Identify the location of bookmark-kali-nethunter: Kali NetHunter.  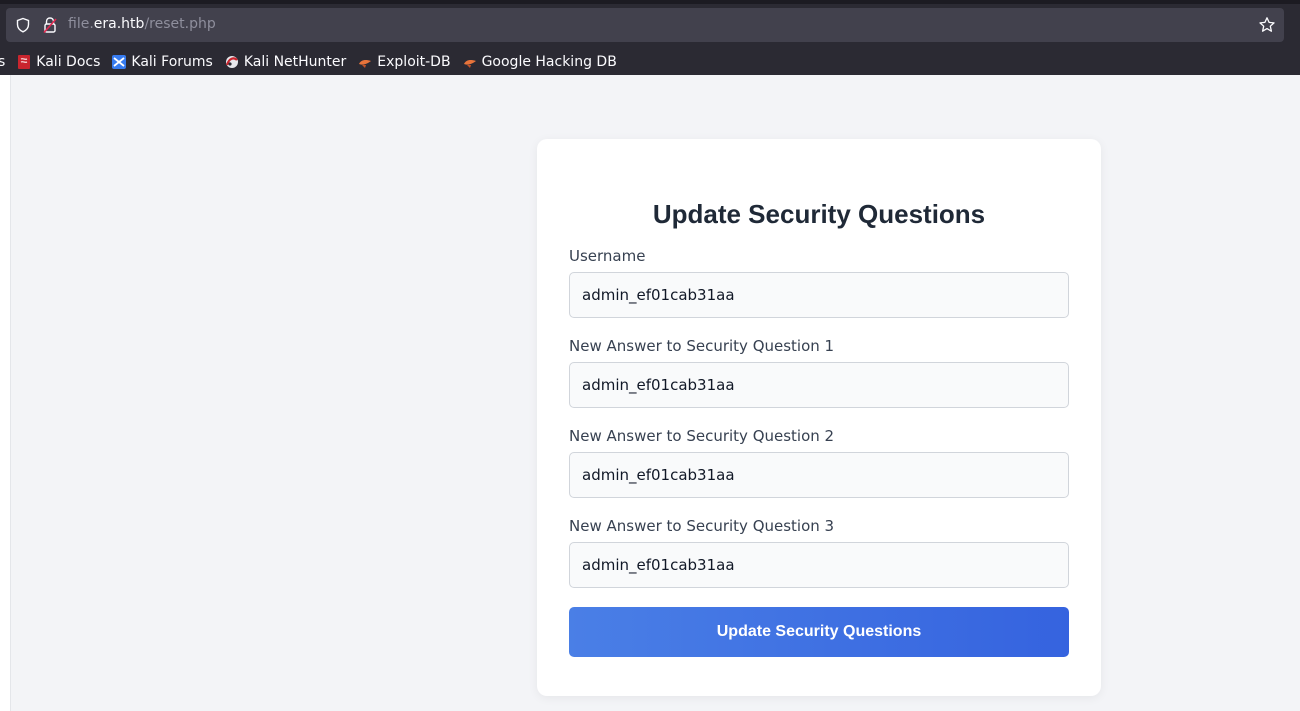
(285, 62).